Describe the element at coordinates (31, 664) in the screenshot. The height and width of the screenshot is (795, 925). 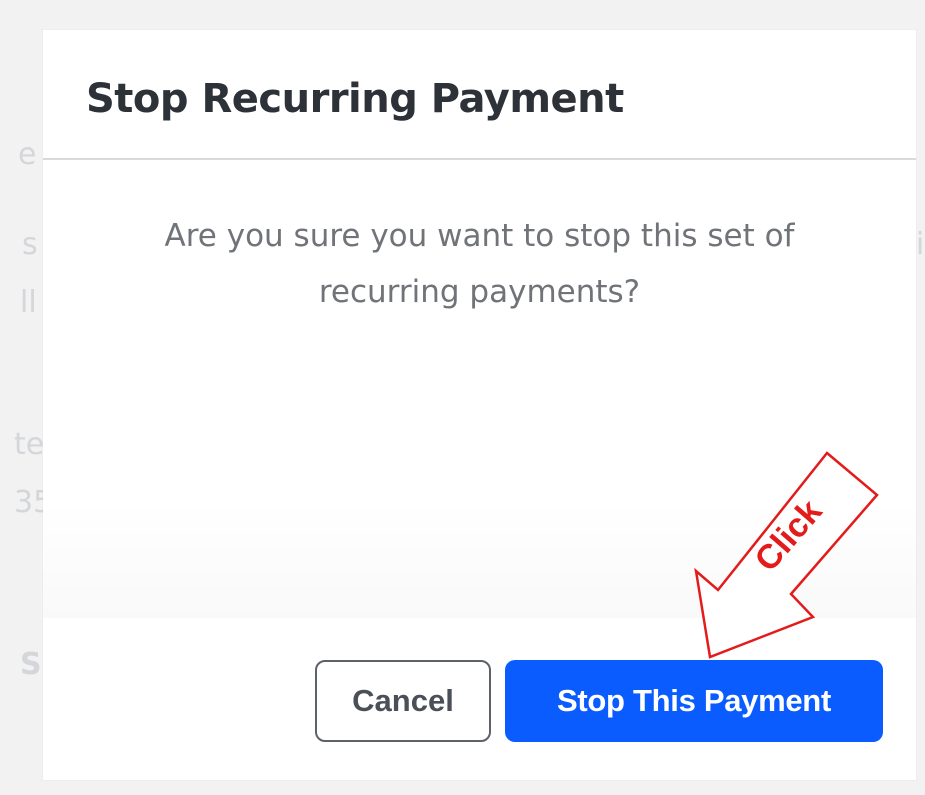
I see `background-text-fragment: S` at that location.